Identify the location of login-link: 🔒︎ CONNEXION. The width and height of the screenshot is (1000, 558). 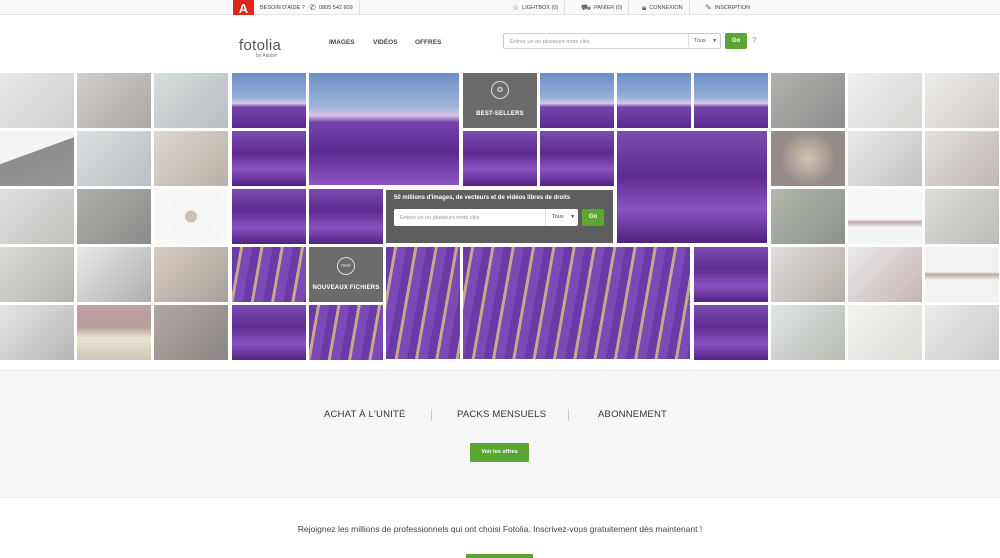
(663, 7).